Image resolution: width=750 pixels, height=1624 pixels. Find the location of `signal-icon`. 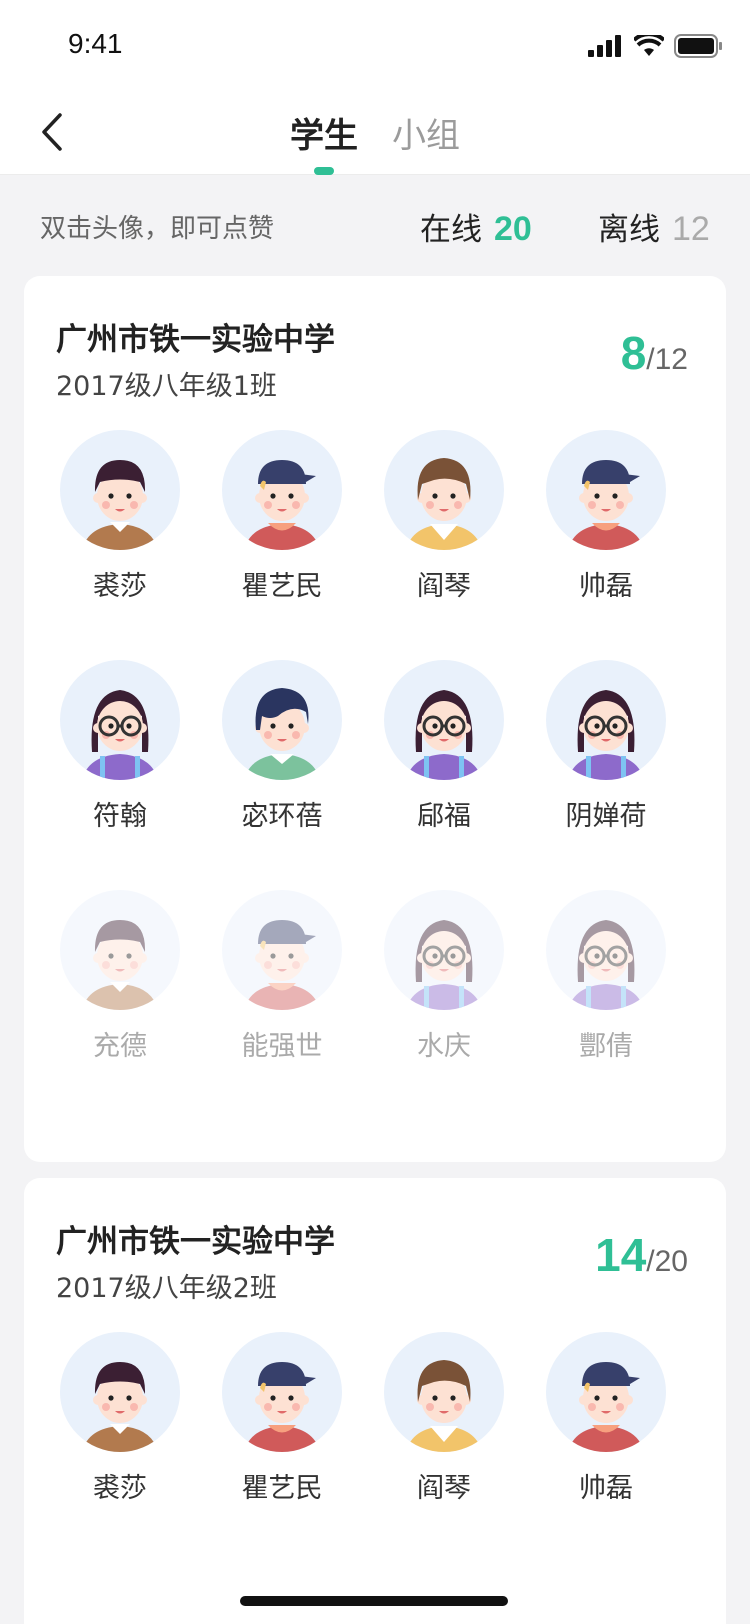

signal-icon is located at coordinates (604, 46).